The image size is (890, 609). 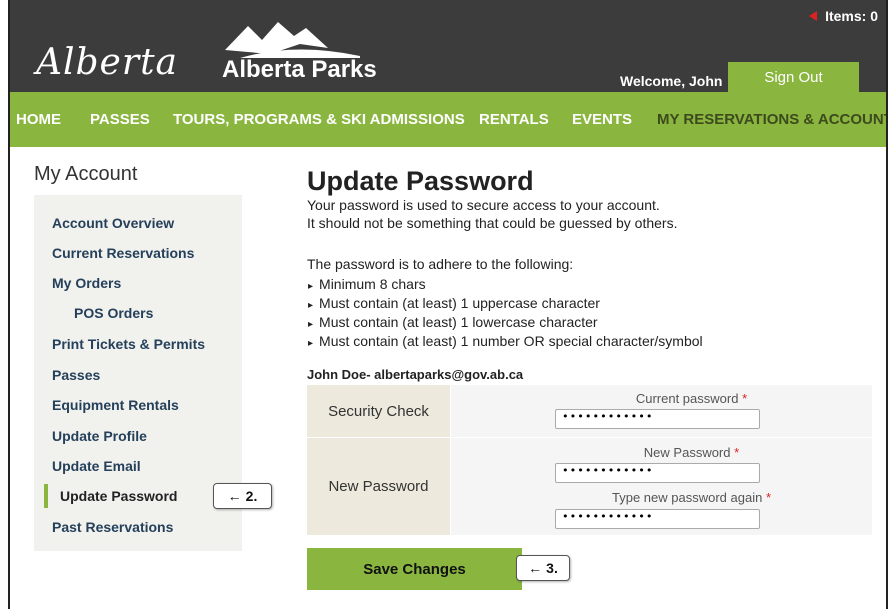 What do you see at coordinates (367, 284) in the screenshot?
I see `rule-item: Minimum 8 chars` at bounding box center [367, 284].